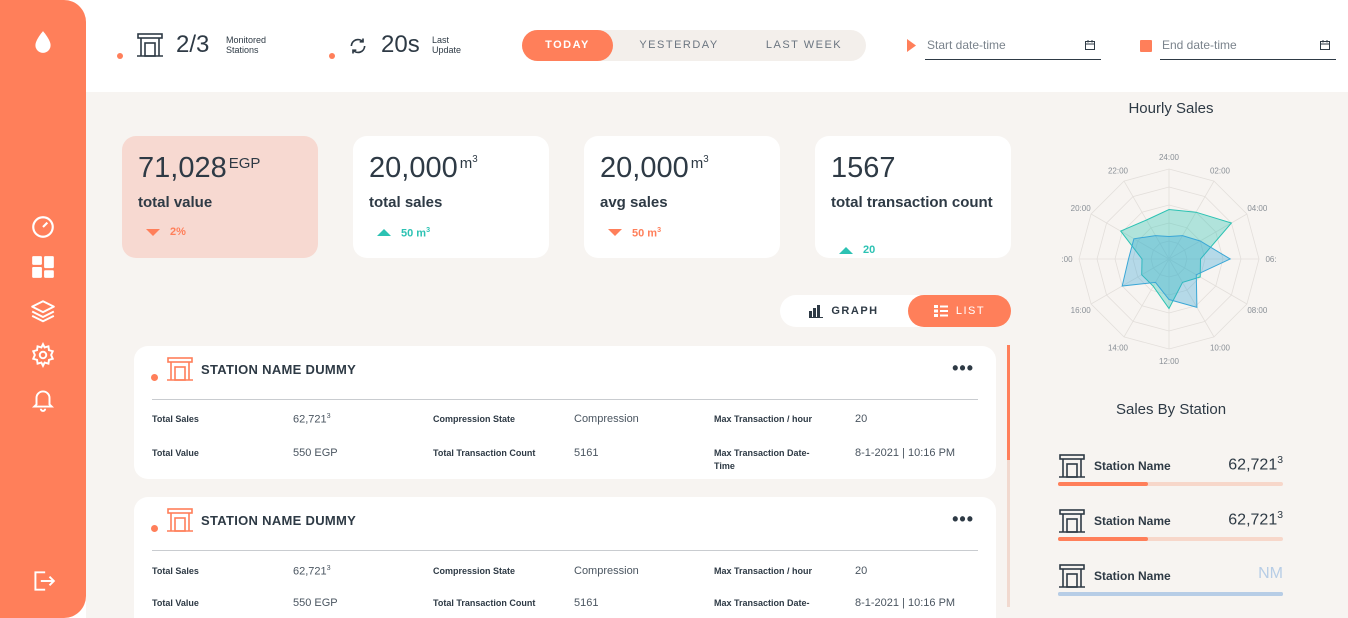  I want to click on kpi-label: total sales, so click(406, 202).